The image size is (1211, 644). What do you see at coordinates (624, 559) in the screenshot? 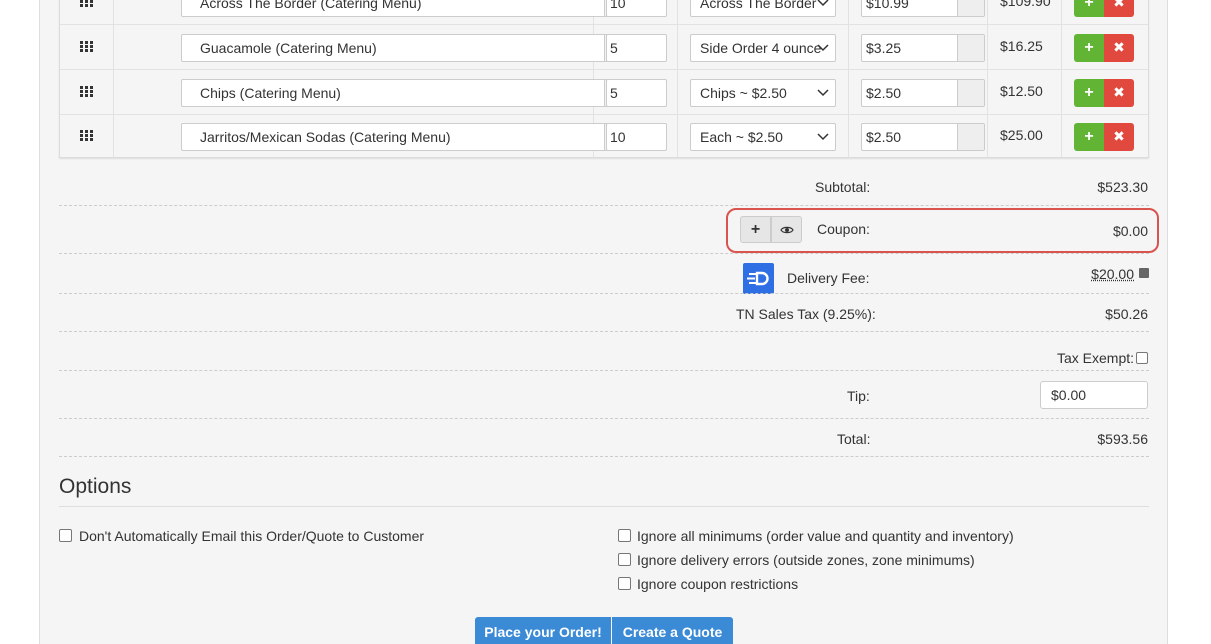
I see `ignore-delivery-checkbox` at bounding box center [624, 559].